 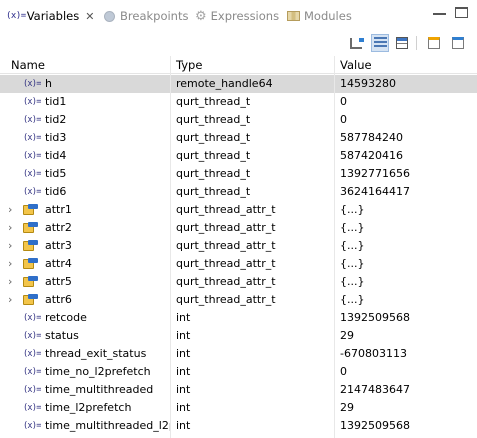 I want to click on remove-global-variables-button, so click(x=458, y=43).